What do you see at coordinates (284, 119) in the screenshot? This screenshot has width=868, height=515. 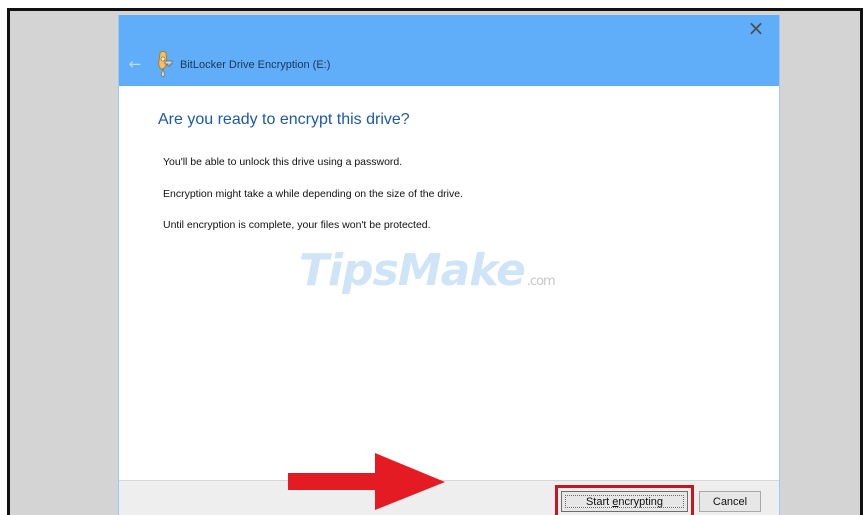 I see `dialog-heading: Are you ready to encrypt this drive?` at bounding box center [284, 119].